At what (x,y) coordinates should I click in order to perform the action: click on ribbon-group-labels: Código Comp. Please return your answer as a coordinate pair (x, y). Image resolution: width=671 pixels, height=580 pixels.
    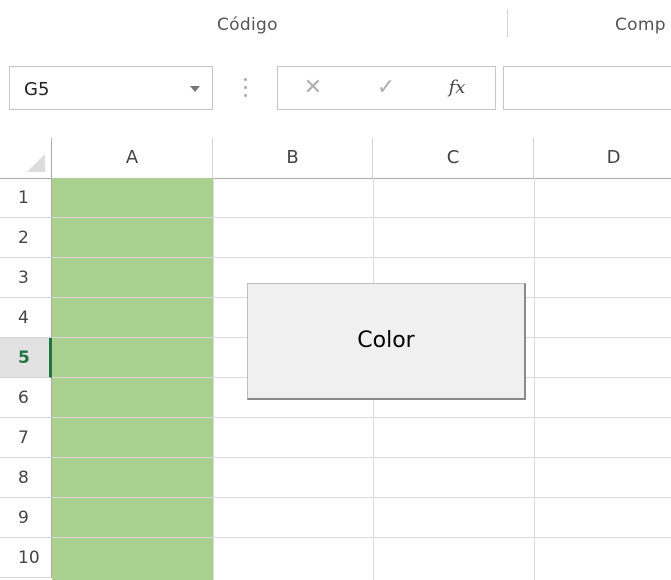
    Looking at the image, I should click on (335, 23).